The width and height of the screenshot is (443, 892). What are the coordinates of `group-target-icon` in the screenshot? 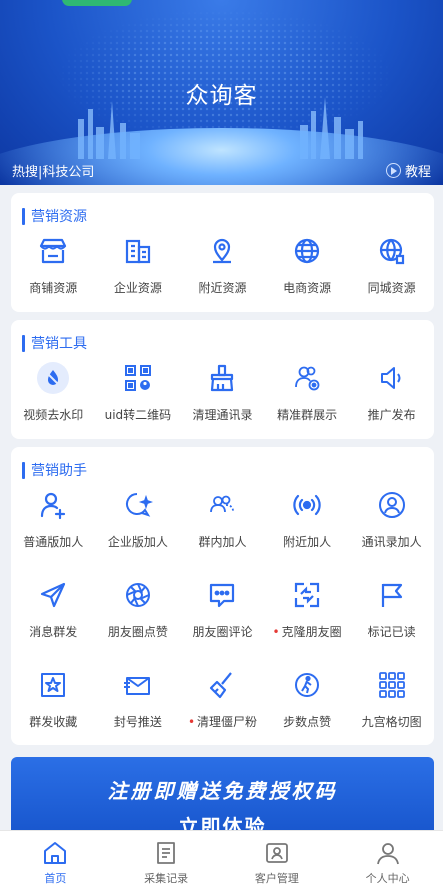 It's located at (307, 378).